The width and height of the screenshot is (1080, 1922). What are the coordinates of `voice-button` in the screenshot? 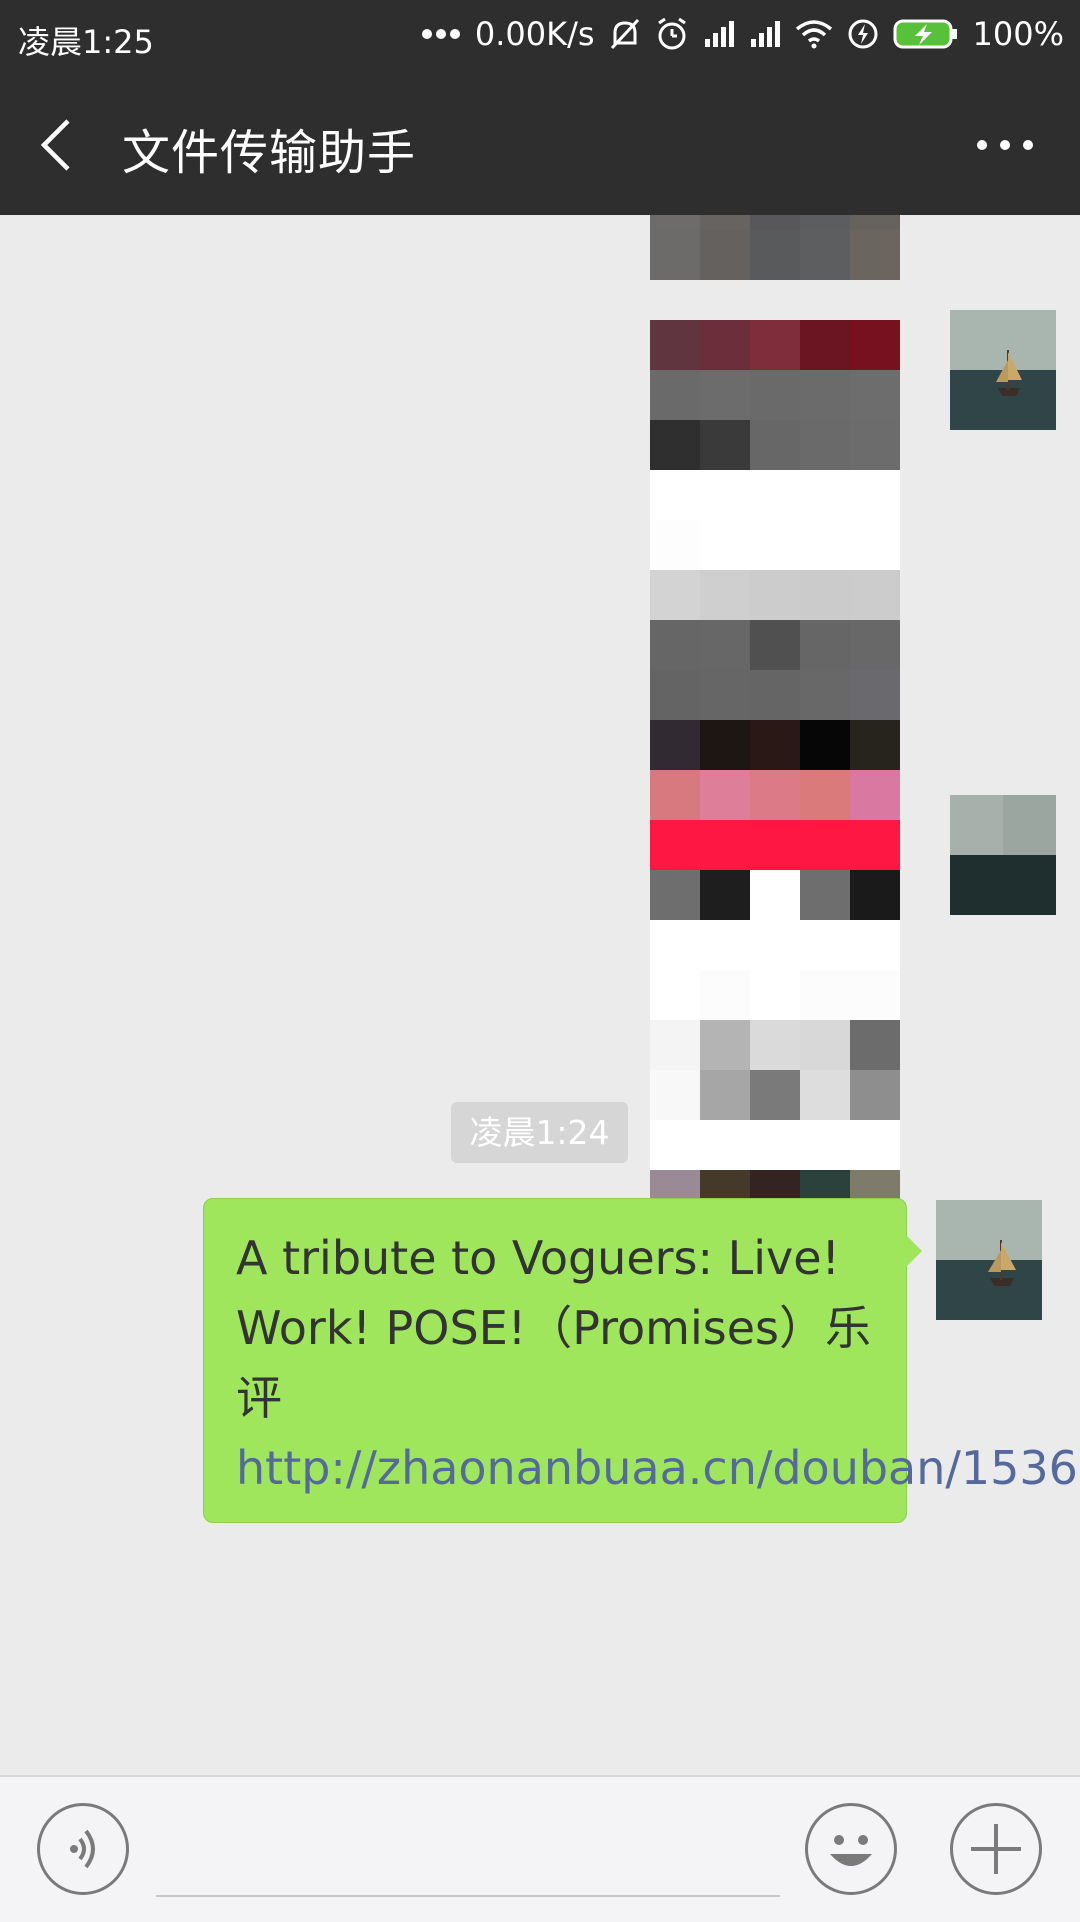 It's located at (83, 1849).